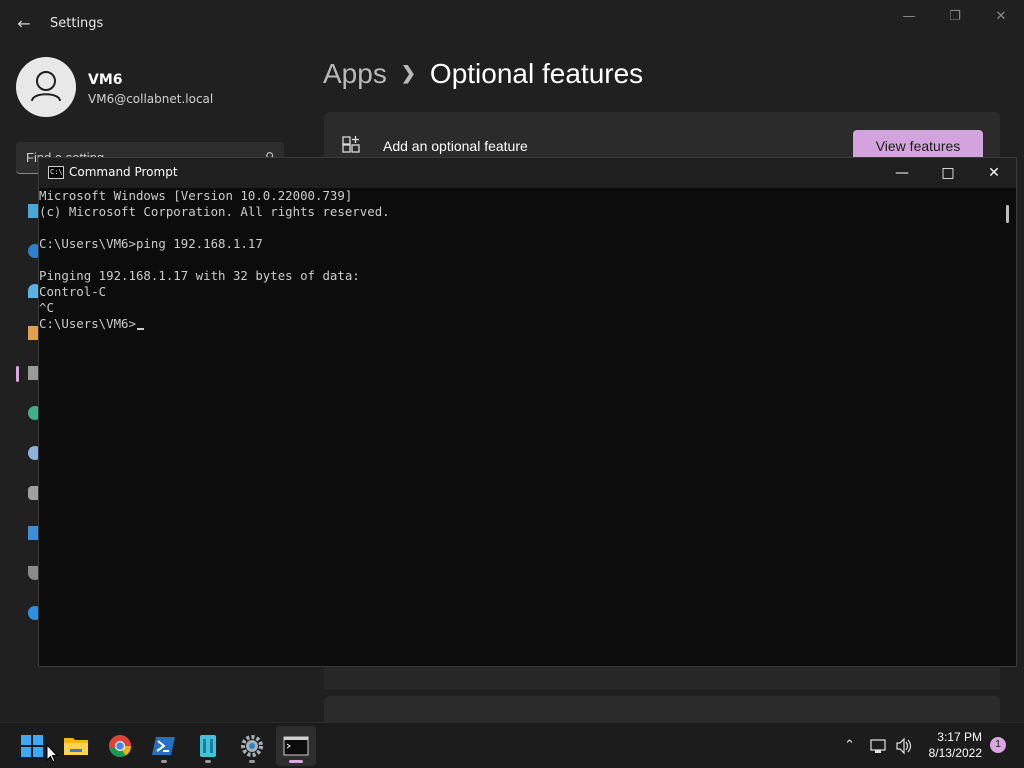 Image resolution: width=1024 pixels, height=768 pixels. Describe the element at coordinates (73, 291) in the screenshot. I see `console-line: Control-C` at that location.